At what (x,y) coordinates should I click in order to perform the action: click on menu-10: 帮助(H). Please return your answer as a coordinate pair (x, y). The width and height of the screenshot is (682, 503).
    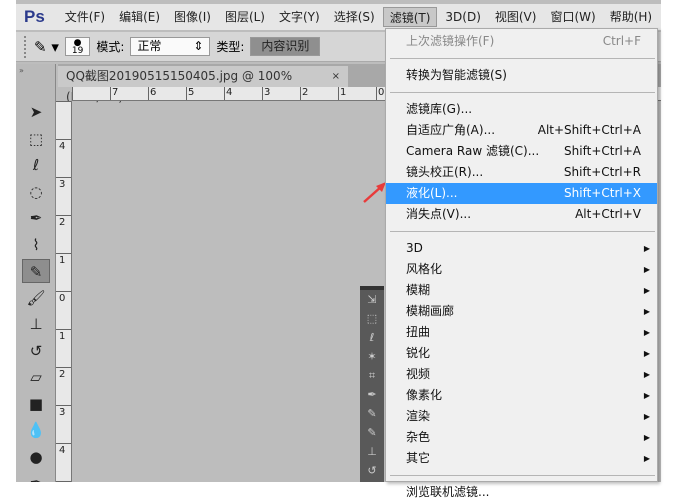
    Looking at the image, I should click on (631, 17).